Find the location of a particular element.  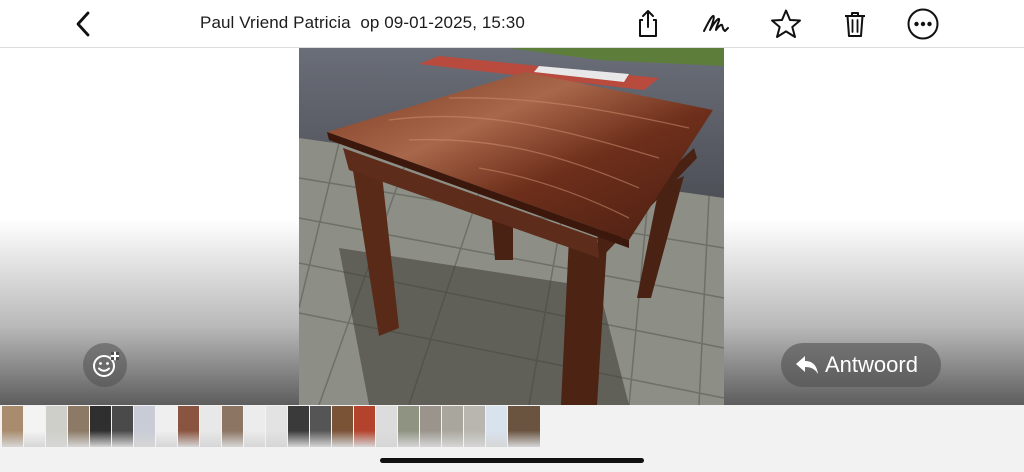

markup-icon is located at coordinates (716, 23).